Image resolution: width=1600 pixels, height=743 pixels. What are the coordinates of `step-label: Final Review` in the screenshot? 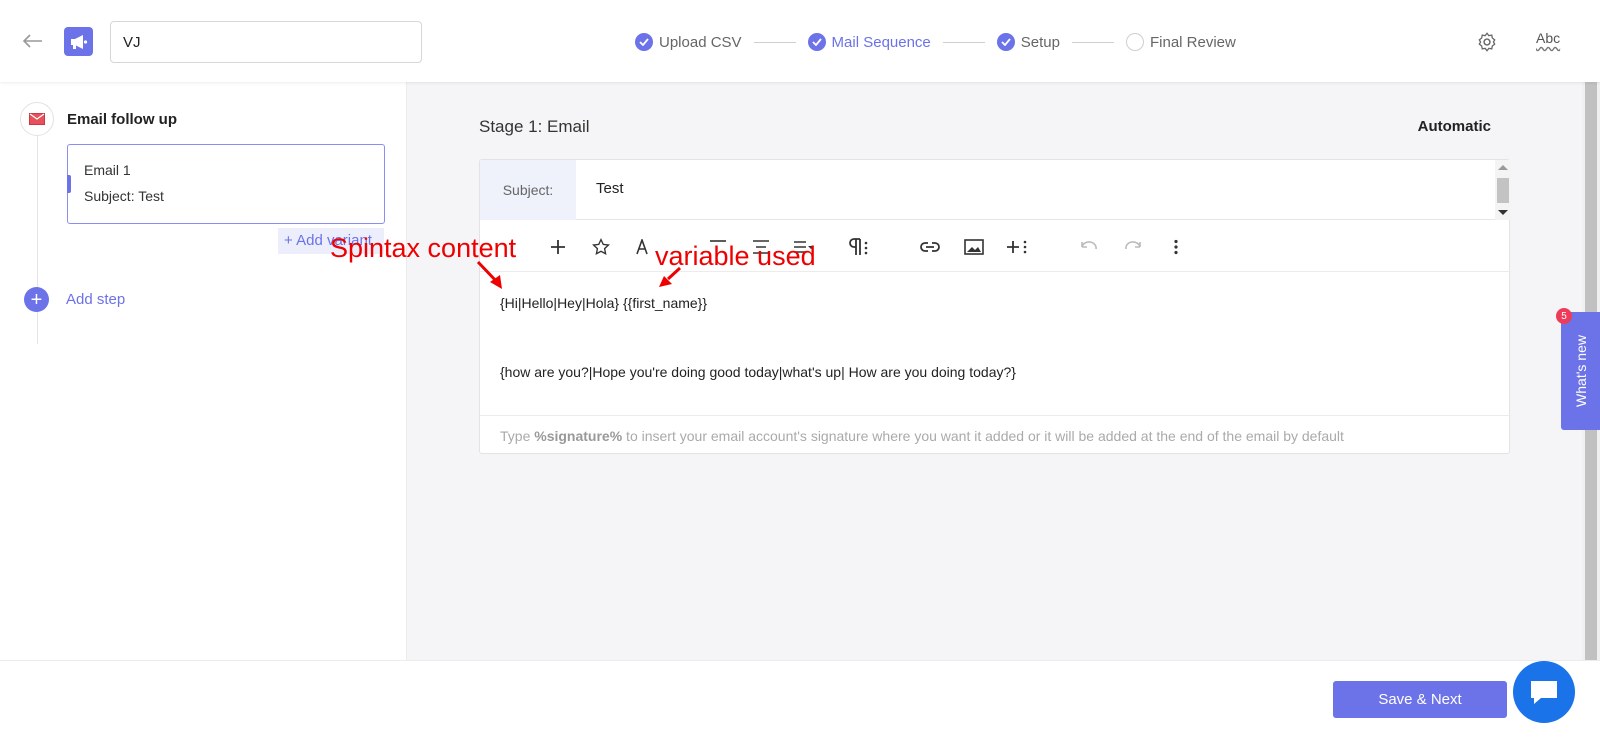 It's located at (1192, 42).